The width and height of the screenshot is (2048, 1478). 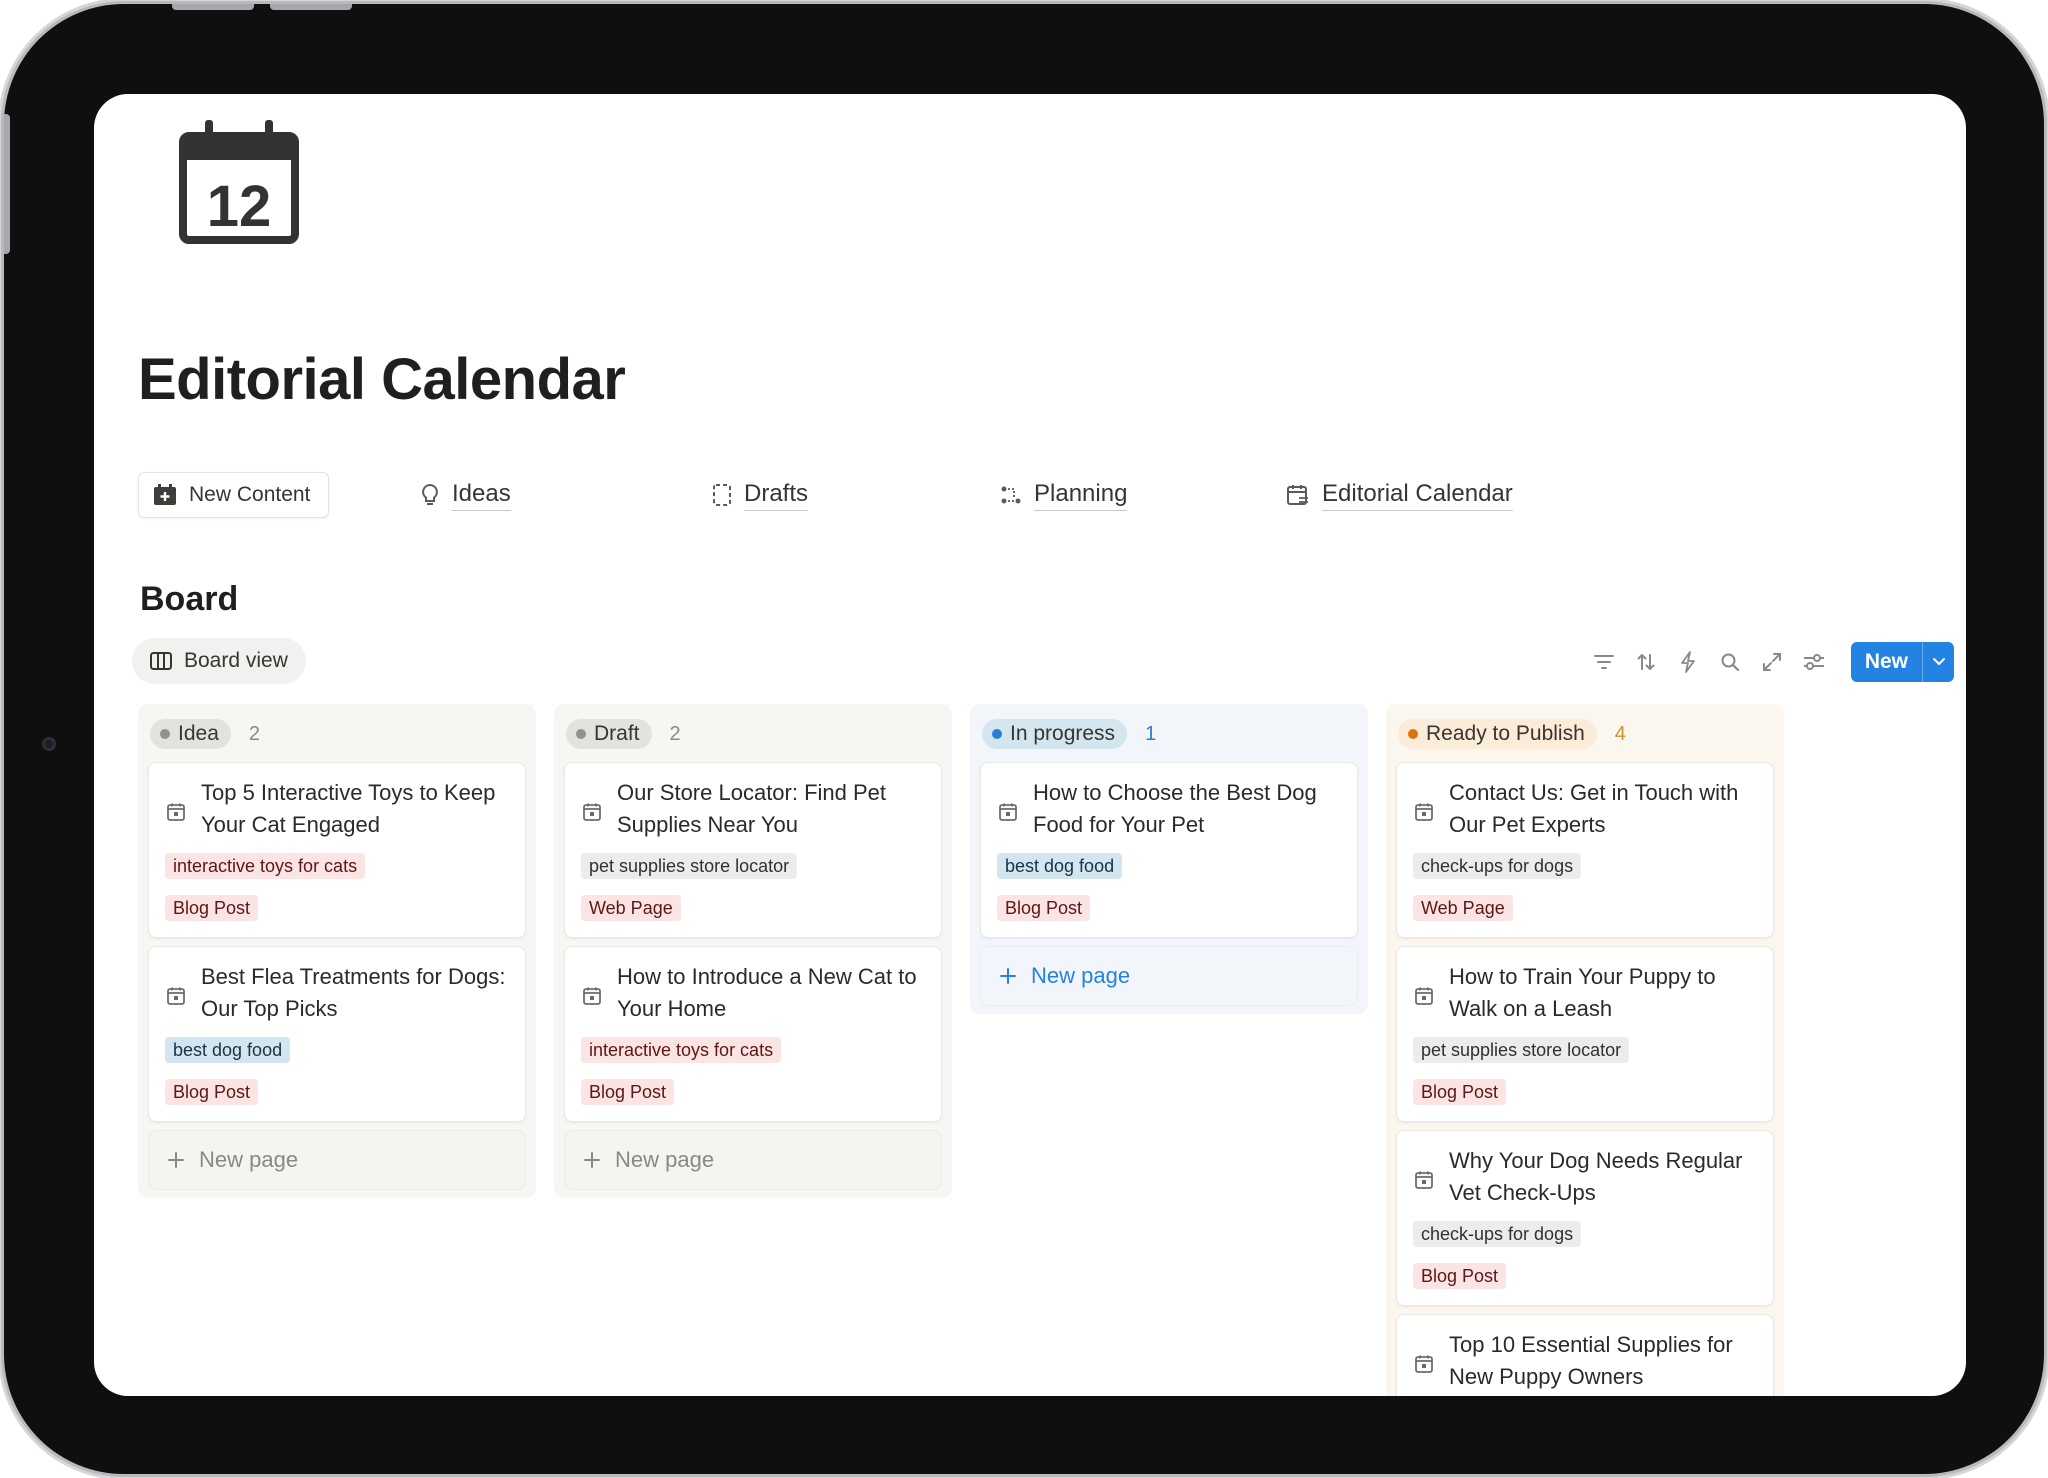 I want to click on board-view-tab: Board view, so click(x=219, y=661).